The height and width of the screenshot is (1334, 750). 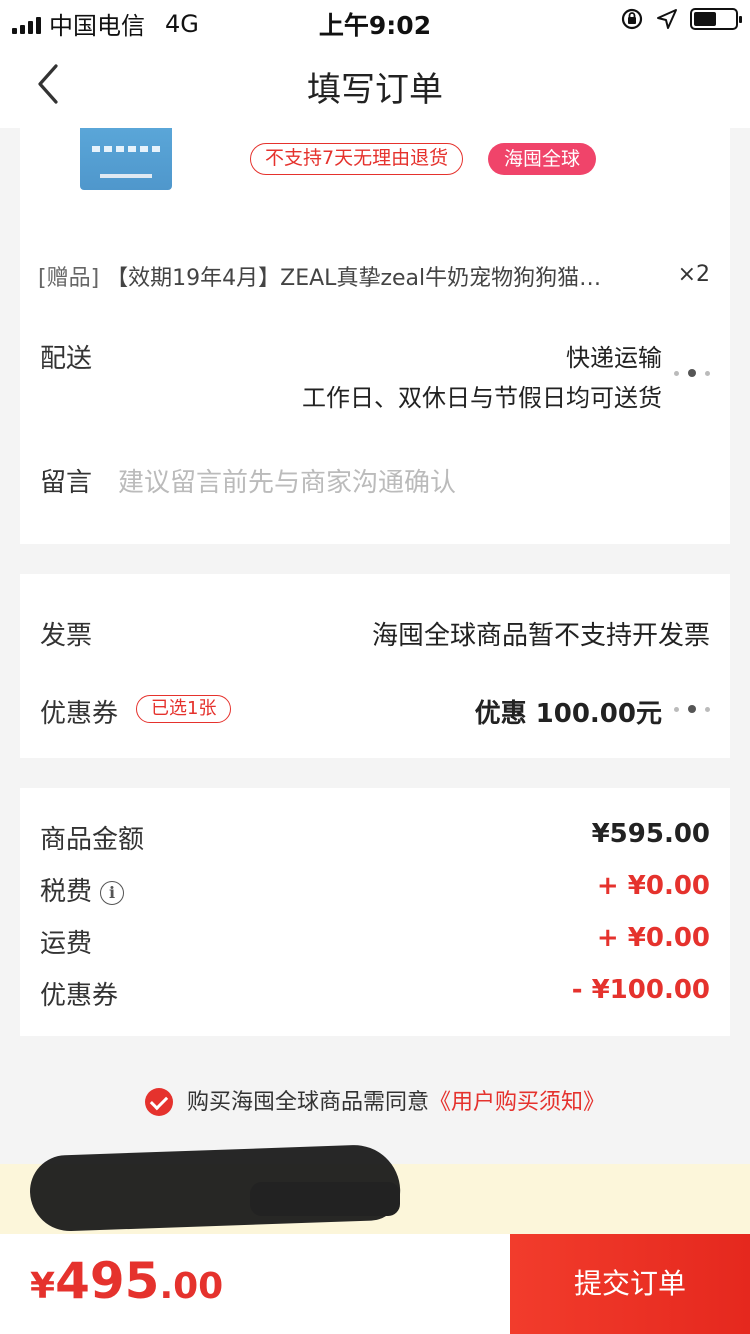 What do you see at coordinates (667, 19) in the screenshot?
I see `location-icon` at bounding box center [667, 19].